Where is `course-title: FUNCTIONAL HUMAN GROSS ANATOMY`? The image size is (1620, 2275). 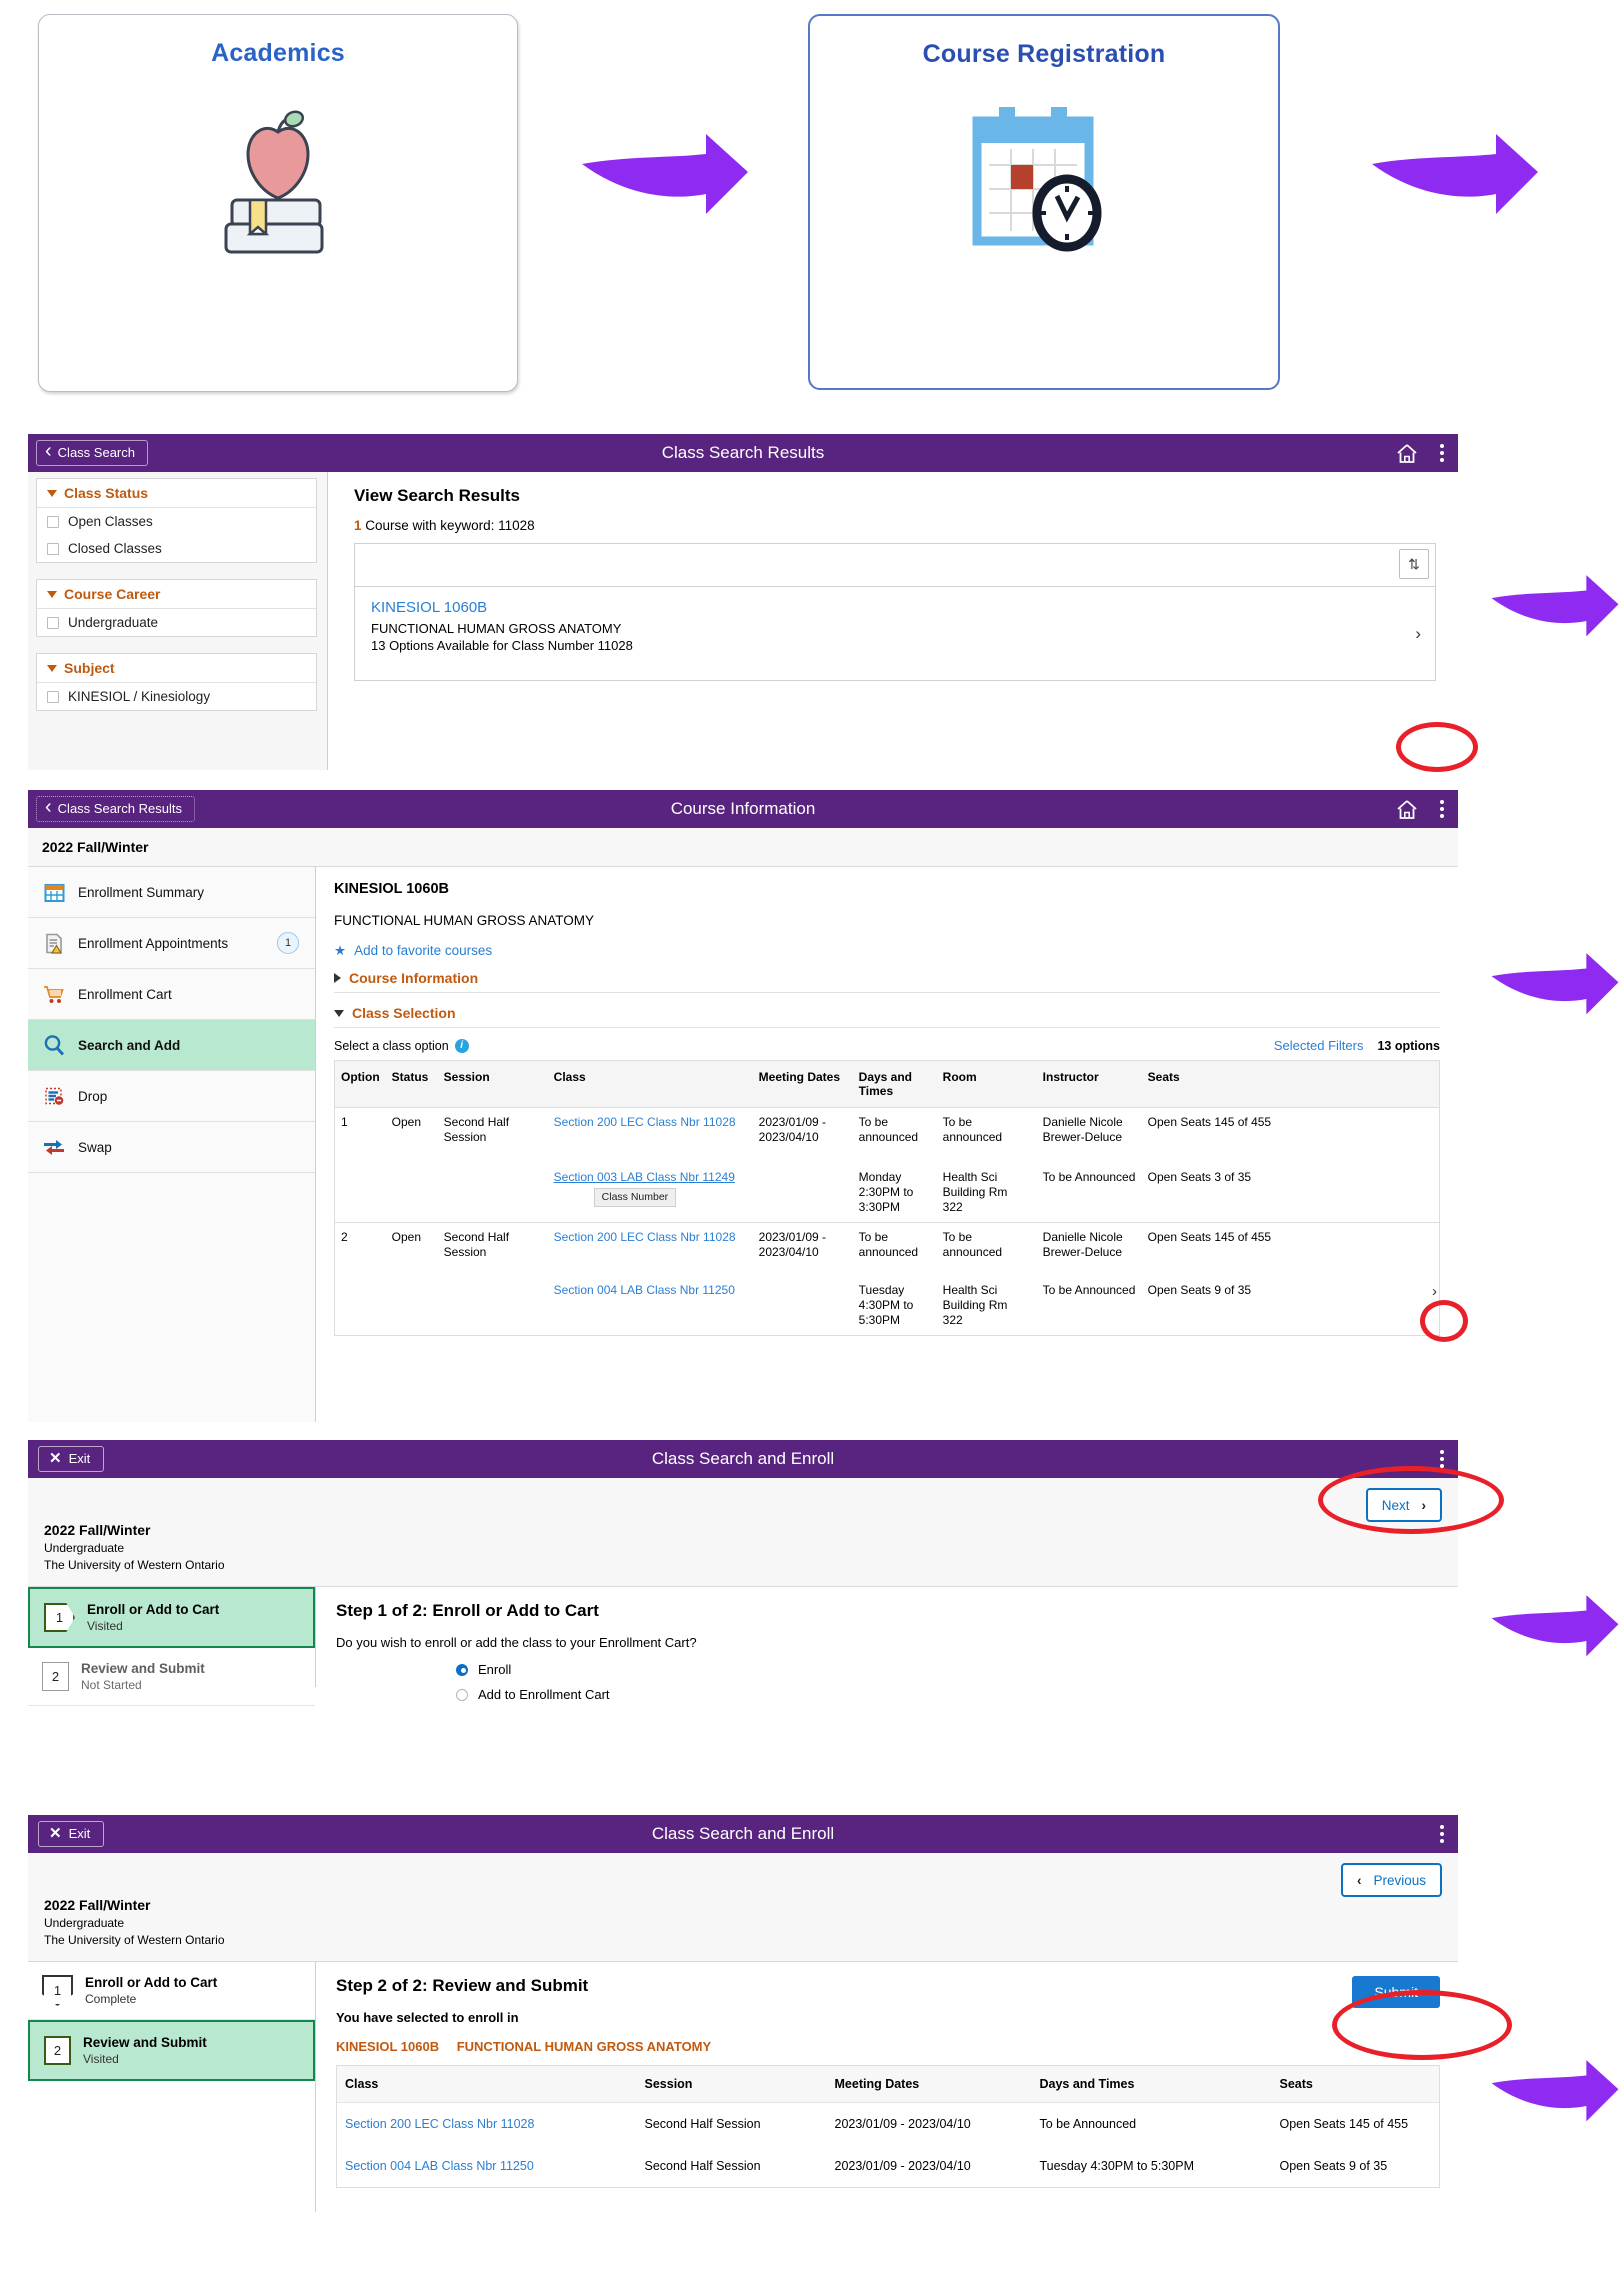
course-title: FUNCTIONAL HUMAN GROSS ANATOMY is located at coordinates (464, 920).